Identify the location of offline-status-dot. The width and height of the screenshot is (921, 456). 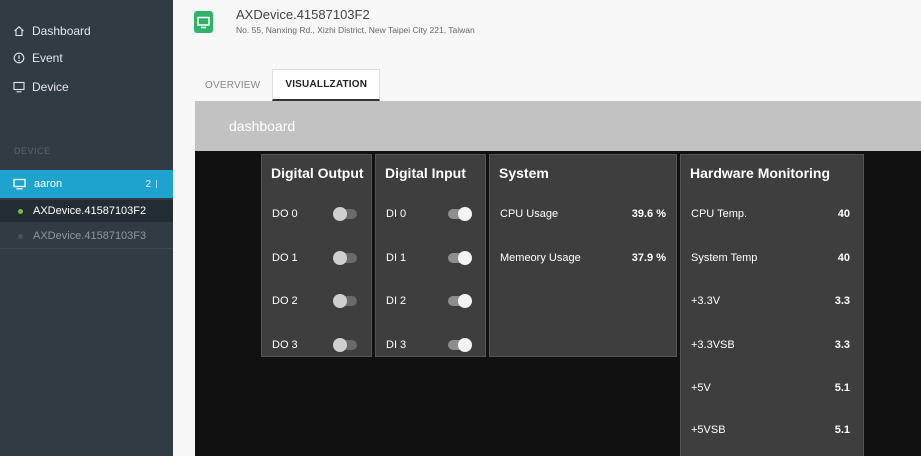
(20, 236).